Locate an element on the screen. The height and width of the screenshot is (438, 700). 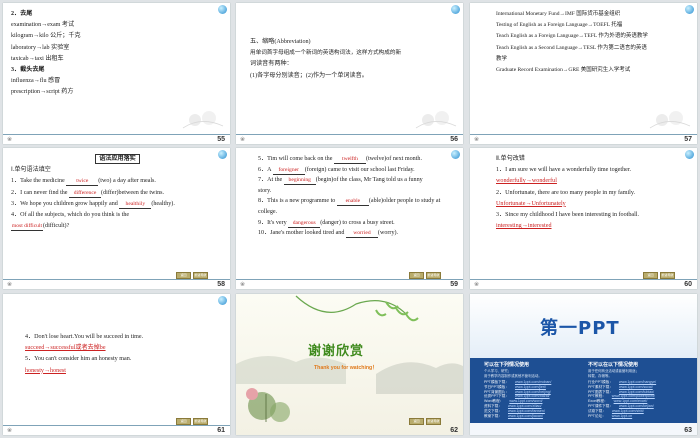
answer-blank: healthily is located at coordinates (135, 205).